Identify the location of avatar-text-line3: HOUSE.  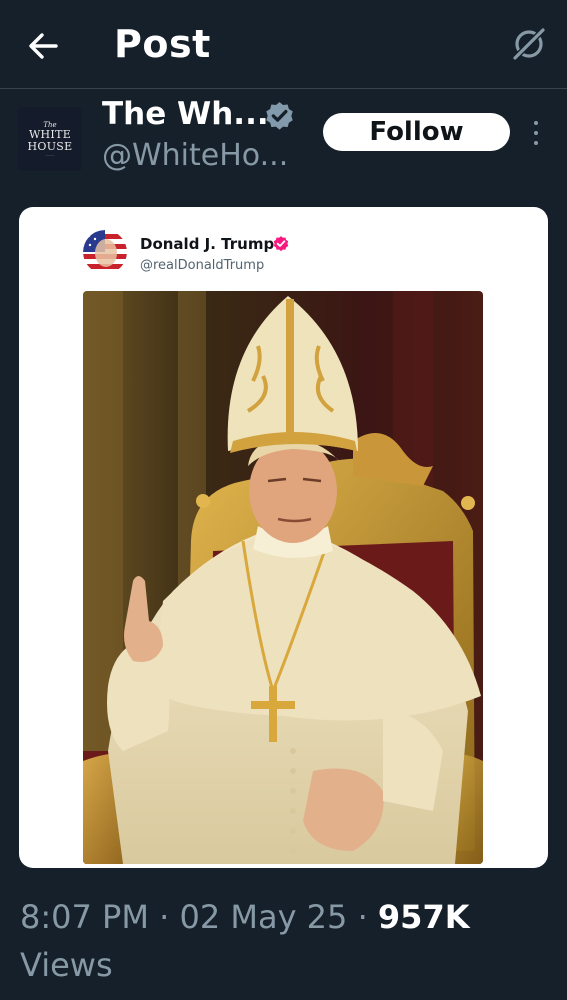
(50, 146).